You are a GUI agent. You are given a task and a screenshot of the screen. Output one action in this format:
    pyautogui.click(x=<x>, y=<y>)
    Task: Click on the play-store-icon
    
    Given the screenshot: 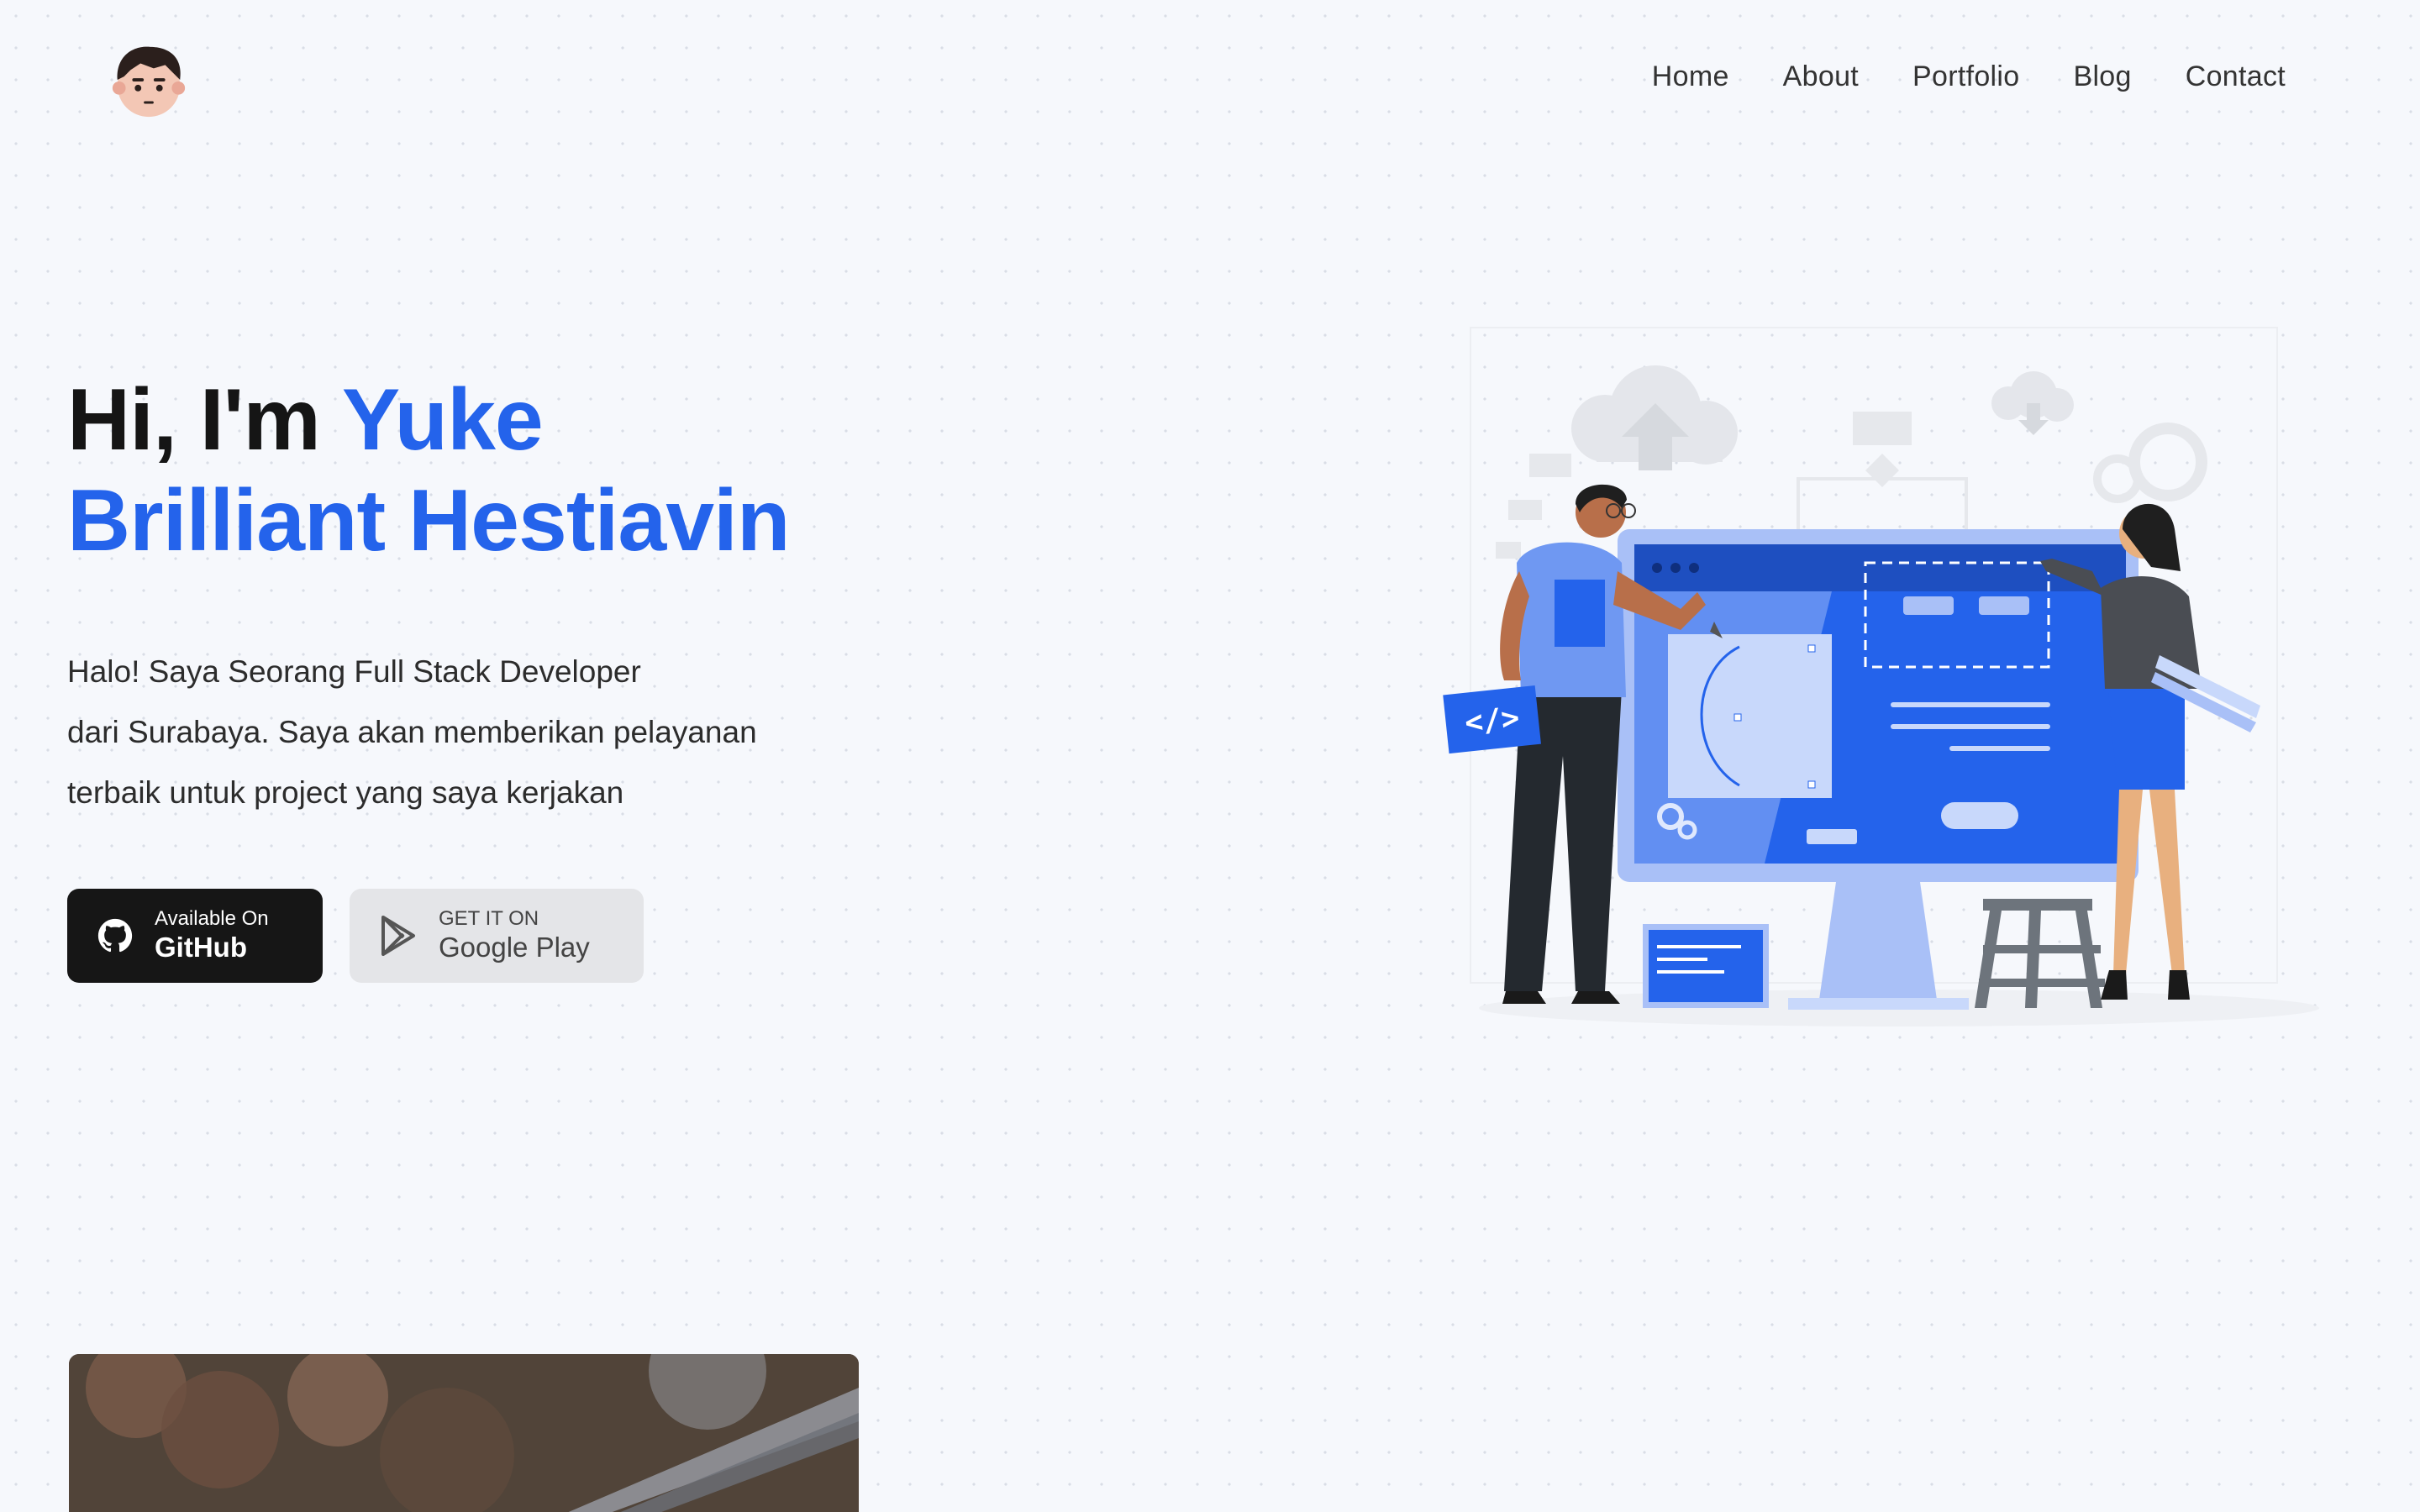 What is the action you would take?
    pyautogui.click(x=398, y=936)
    